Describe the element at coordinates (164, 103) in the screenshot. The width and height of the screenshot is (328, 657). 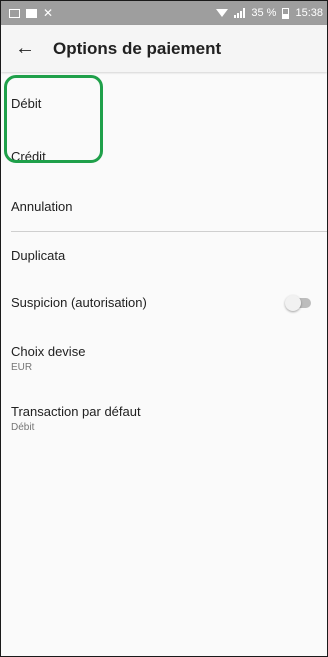
I see `option-debit: Débit` at that location.